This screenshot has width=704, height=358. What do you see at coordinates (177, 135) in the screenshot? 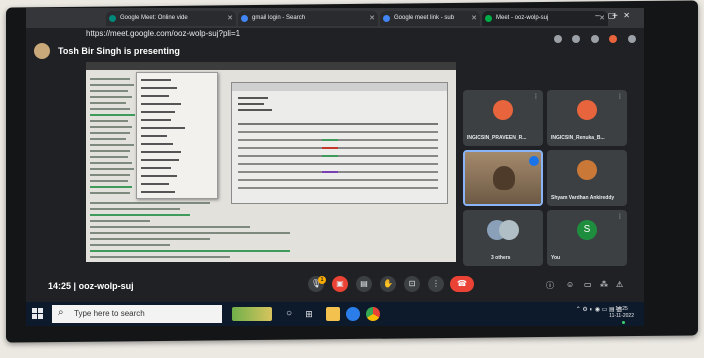
I see `context-menu` at bounding box center [177, 135].